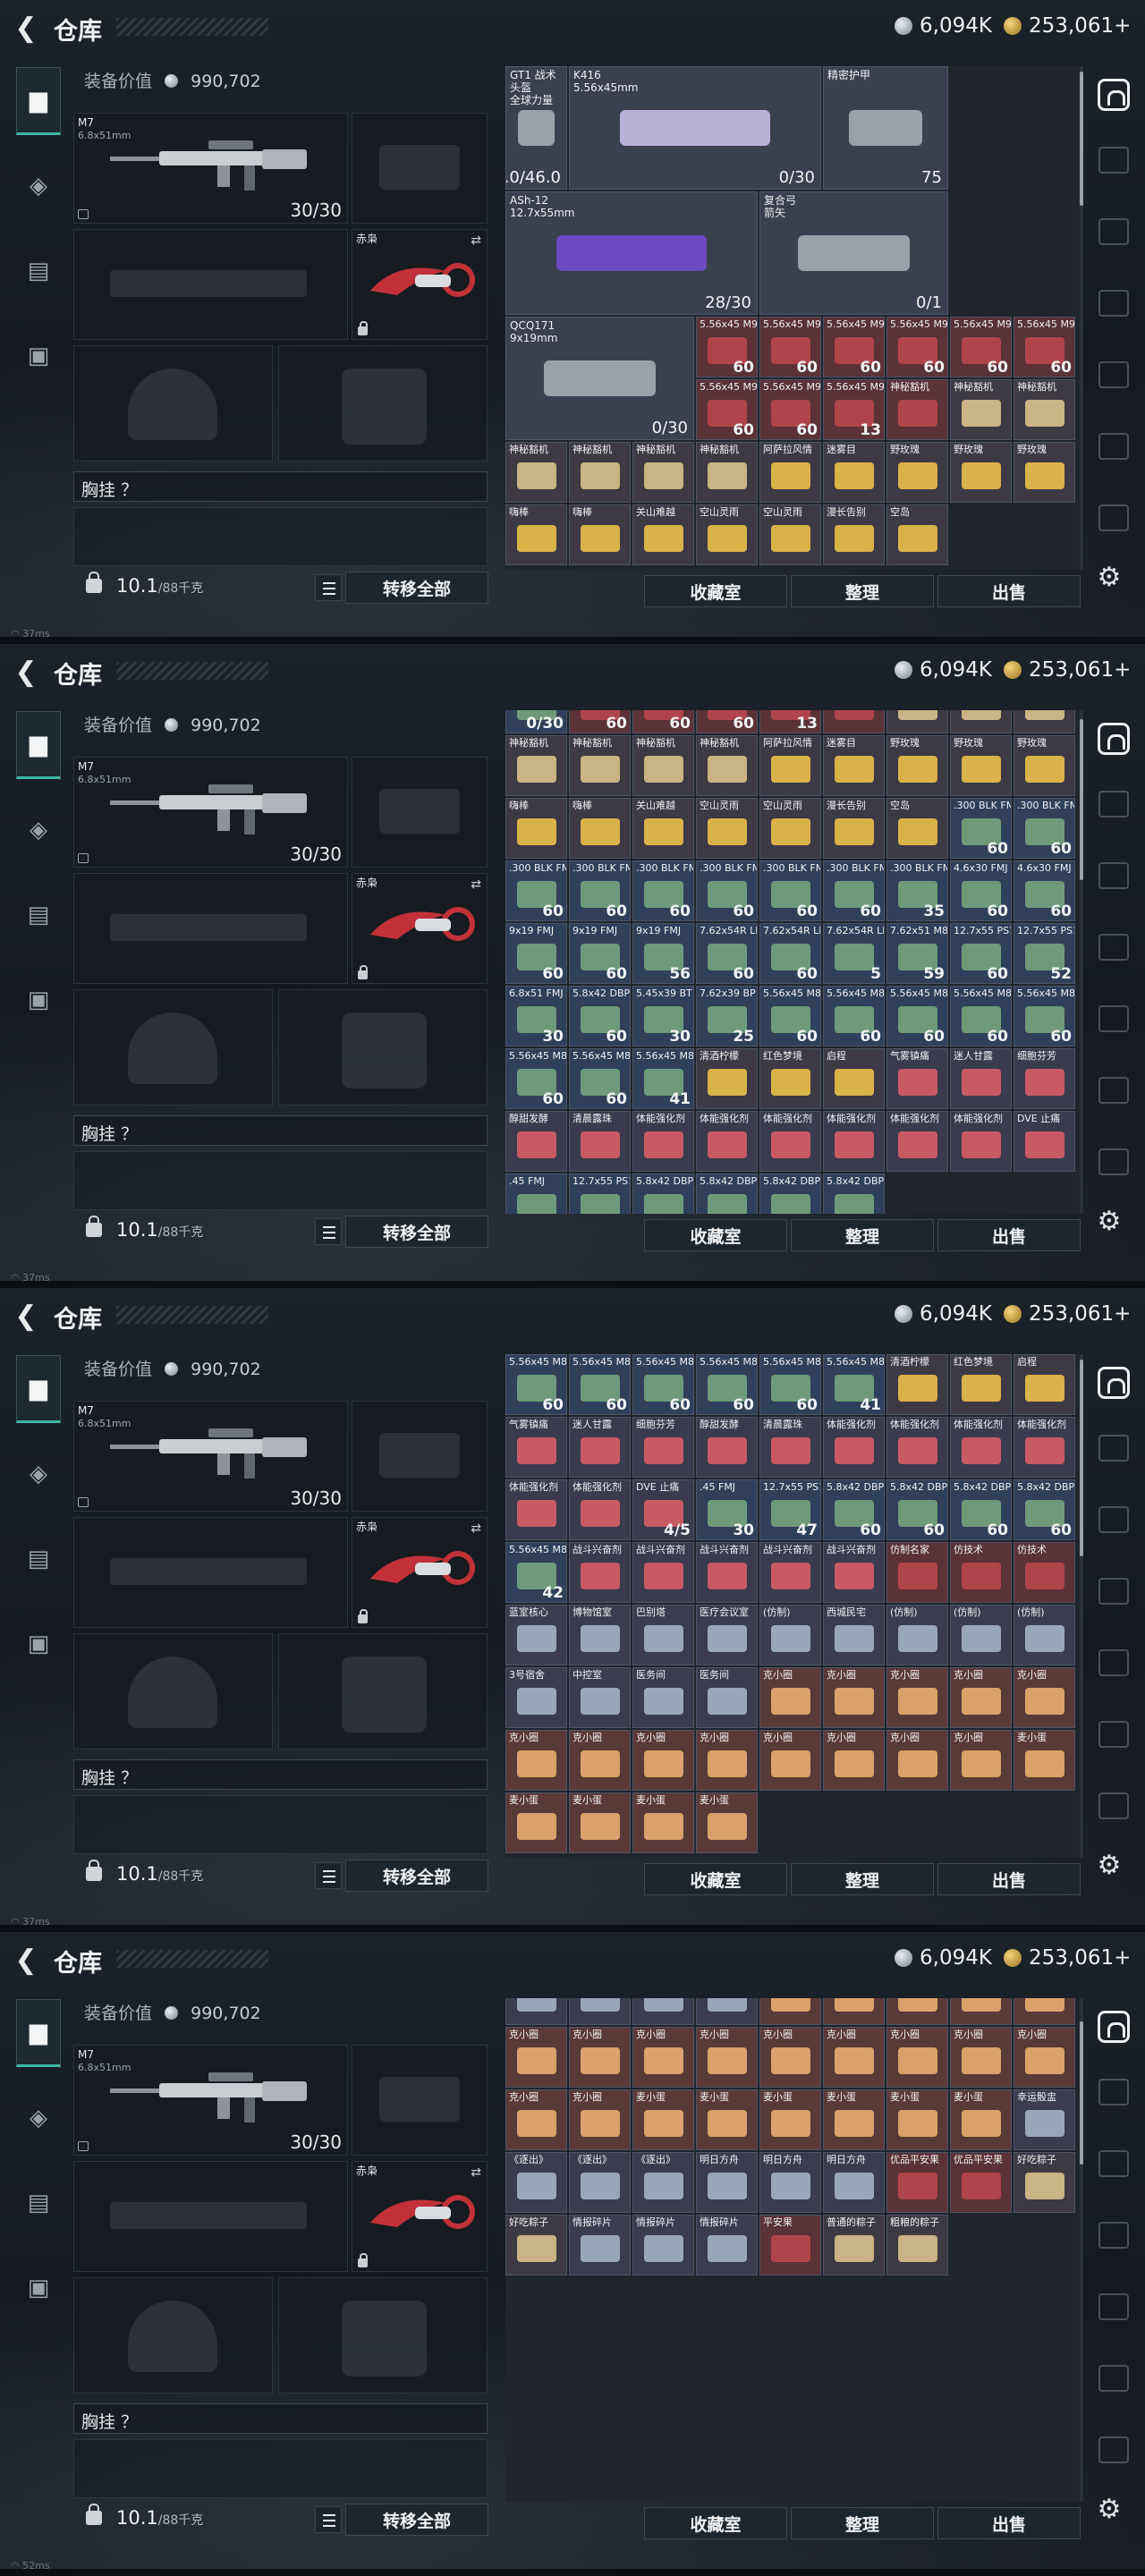  What do you see at coordinates (476, 884) in the screenshot?
I see `swap-icon: ⇄` at bounding box center [476, 884].